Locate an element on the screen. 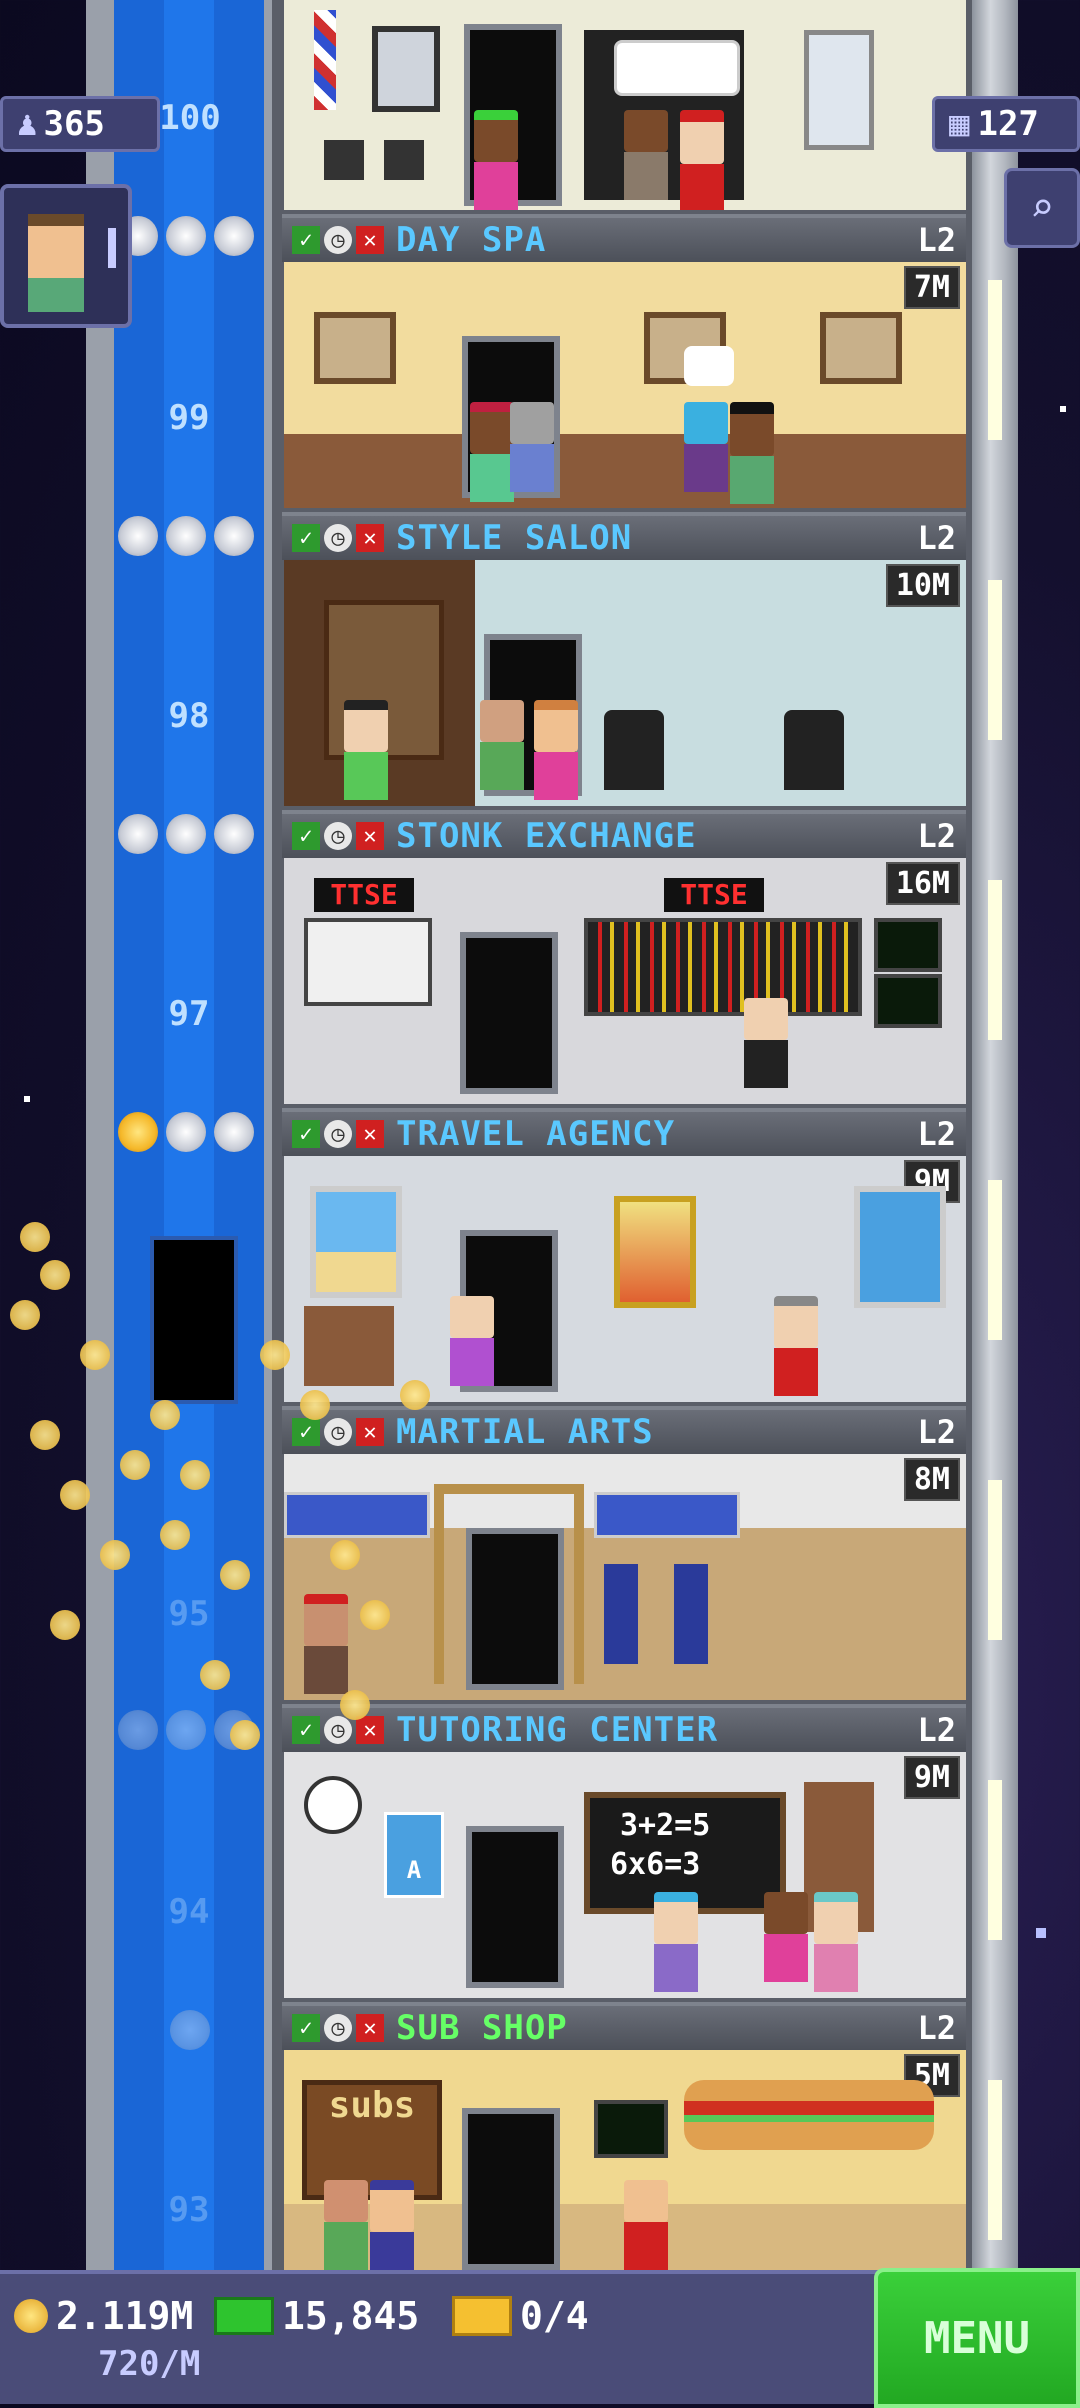 This screenshot has height=2408, width=1080. floor-bar-stonk-exchange: ✓ ◷ ✕ STONK EXCHANGE L2 is located at coordinates (624, 834).